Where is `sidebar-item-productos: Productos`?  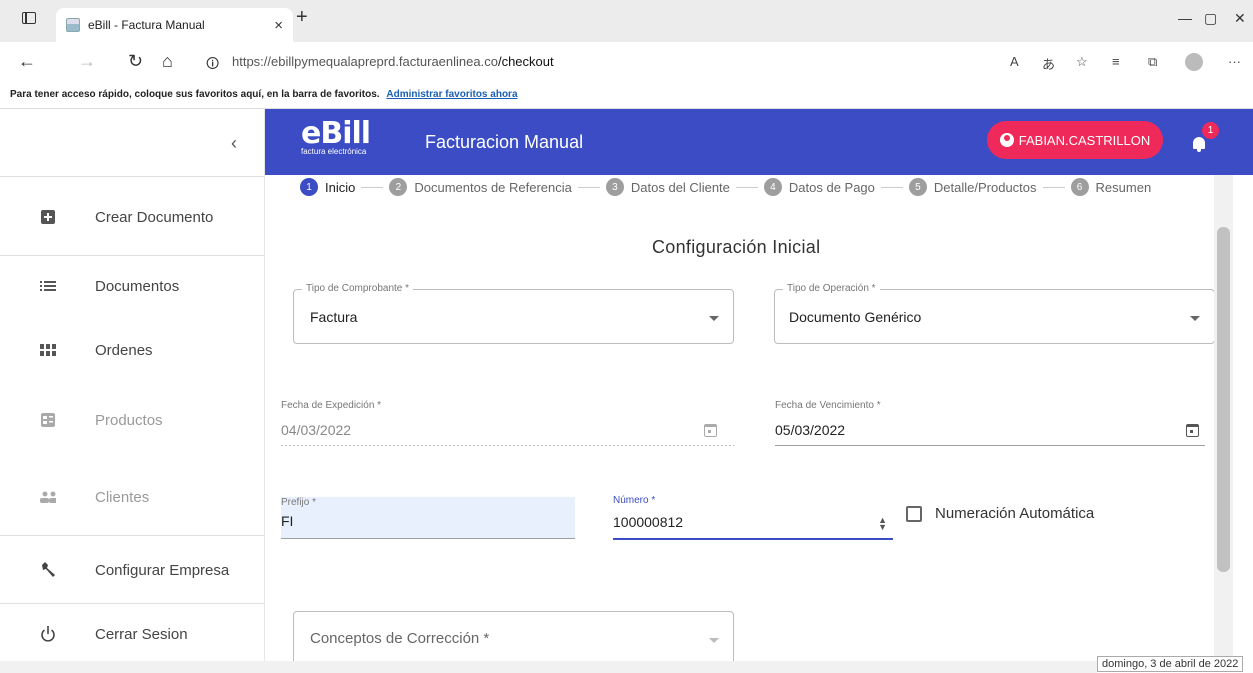 sidebar-item-productos: Productos is located at coordinates (132, 420).